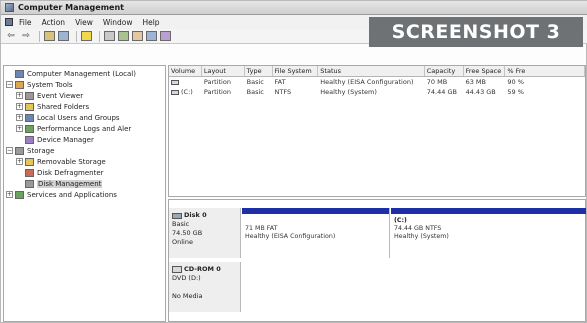 This screenshot has height=323, width=587. Describe the element at coordinates (181, 224) in the screenshot. I see `disk-type: Basic` at that location.